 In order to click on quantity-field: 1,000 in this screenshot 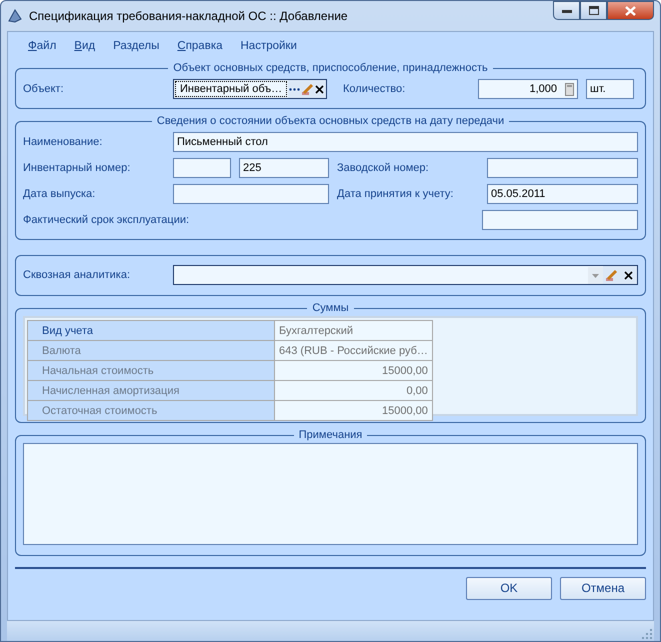, I will do `click(528, 89)`.